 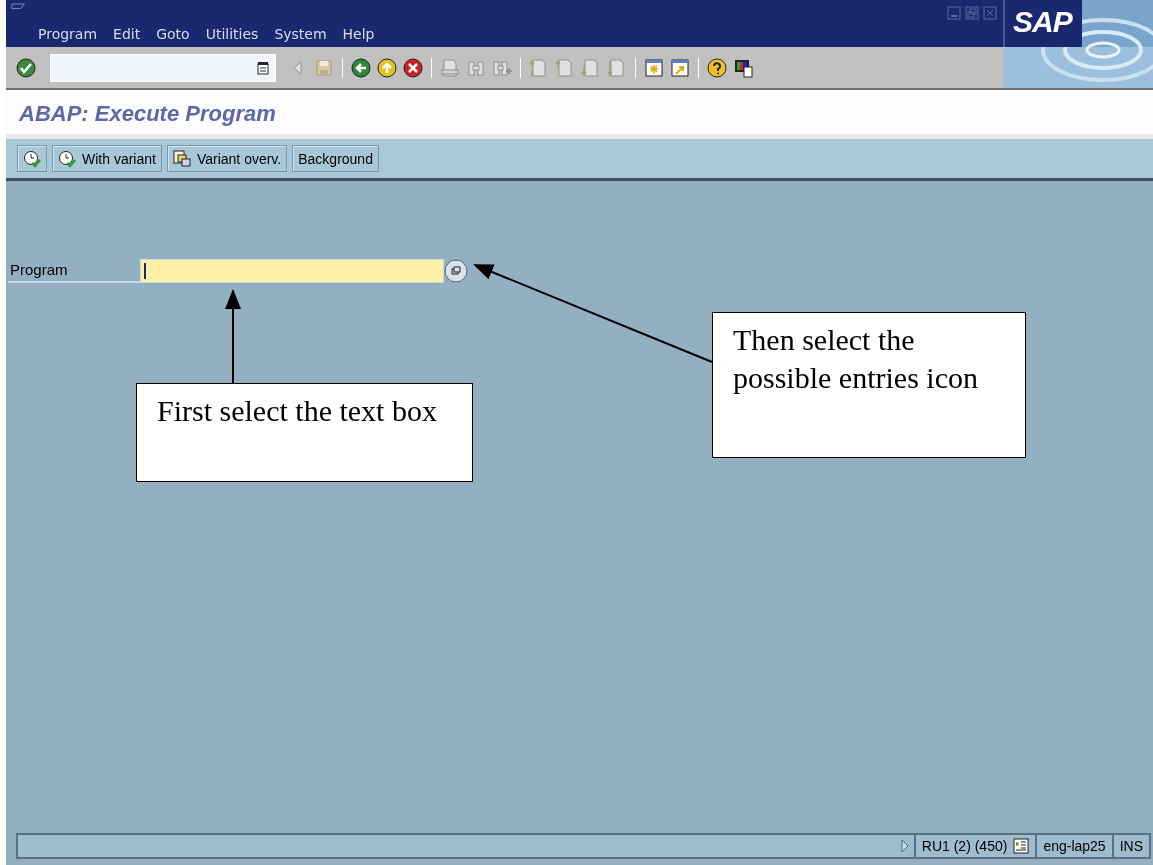 I want to click on execute-button, so click(x=32, y=158).